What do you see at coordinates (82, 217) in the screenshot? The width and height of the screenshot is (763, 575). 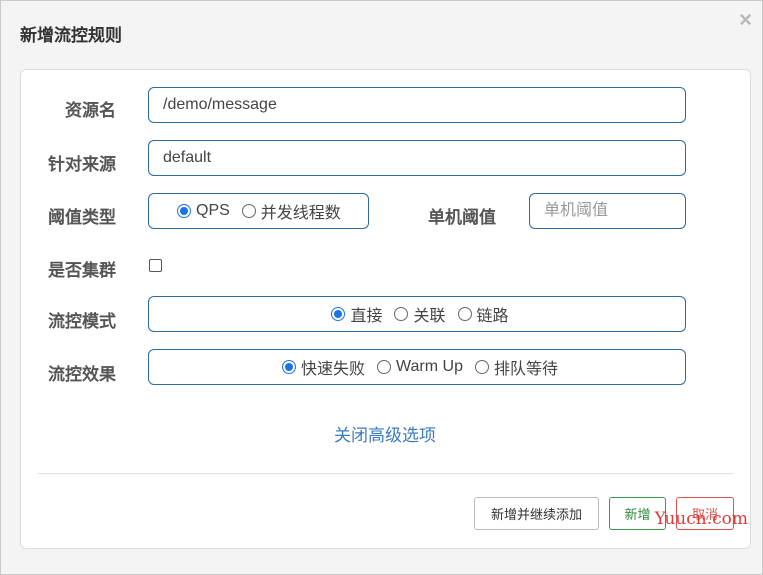 I see `threshold-type-label: 阈值类型` at bounding box center [82, 217].